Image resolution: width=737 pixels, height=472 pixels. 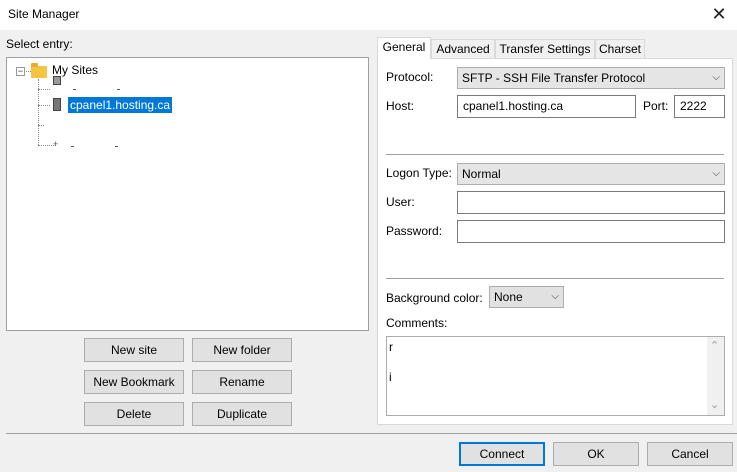 I want to click on rename-button: Rename, so click(x=242, y=382).